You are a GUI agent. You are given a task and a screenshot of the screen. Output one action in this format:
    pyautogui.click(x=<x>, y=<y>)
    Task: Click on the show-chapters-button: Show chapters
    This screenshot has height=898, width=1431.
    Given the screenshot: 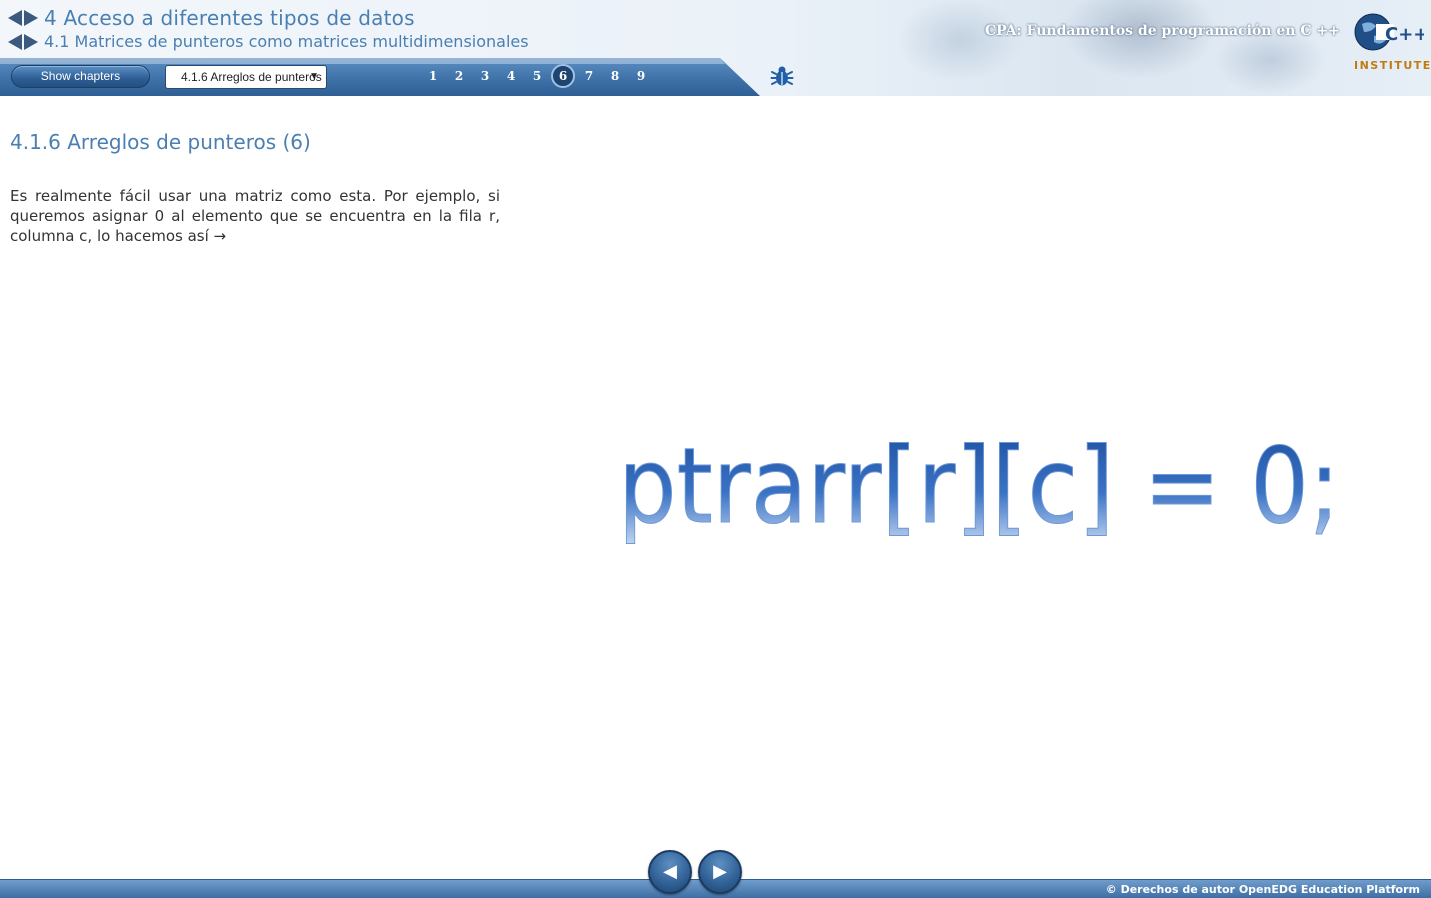 What is the action you would take?
    pyautogui.click(x=80, y=76)
    